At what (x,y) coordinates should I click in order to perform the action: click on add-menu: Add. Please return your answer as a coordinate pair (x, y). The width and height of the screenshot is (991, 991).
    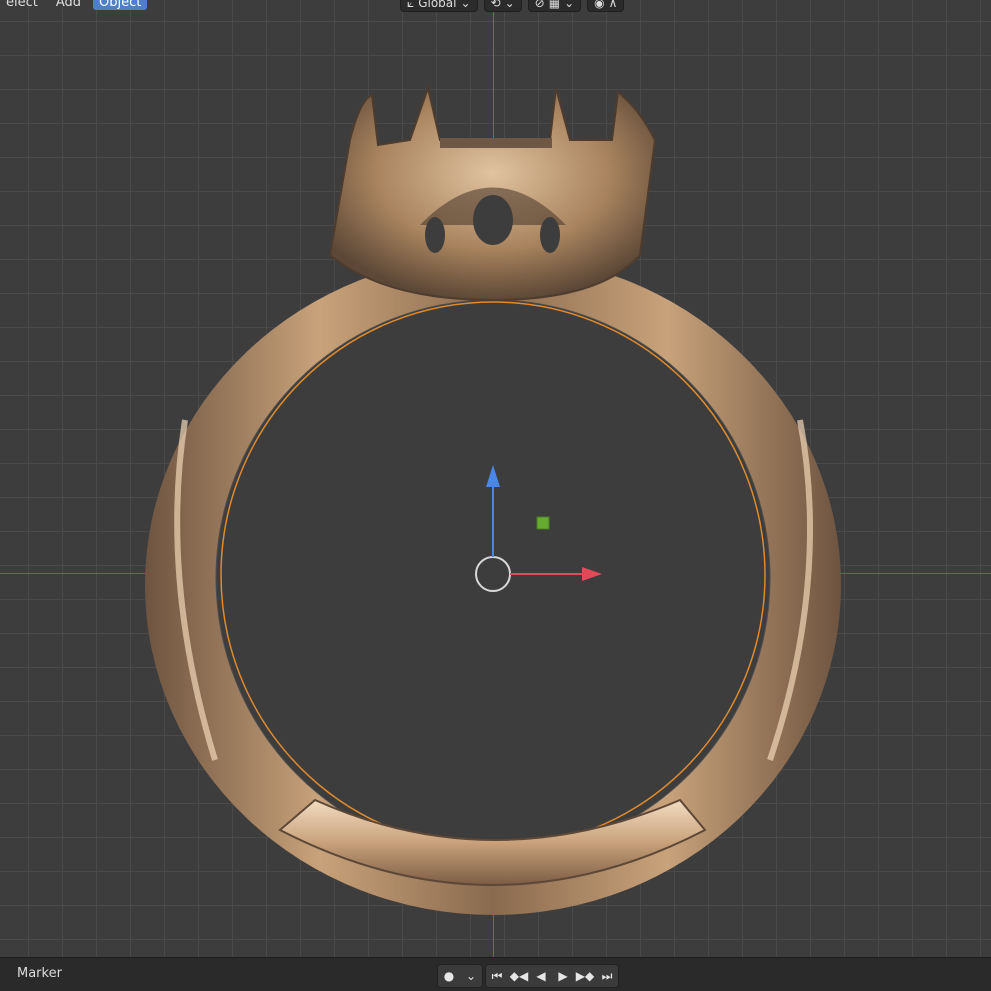
    Looking at the image, I should click on (68, 5).